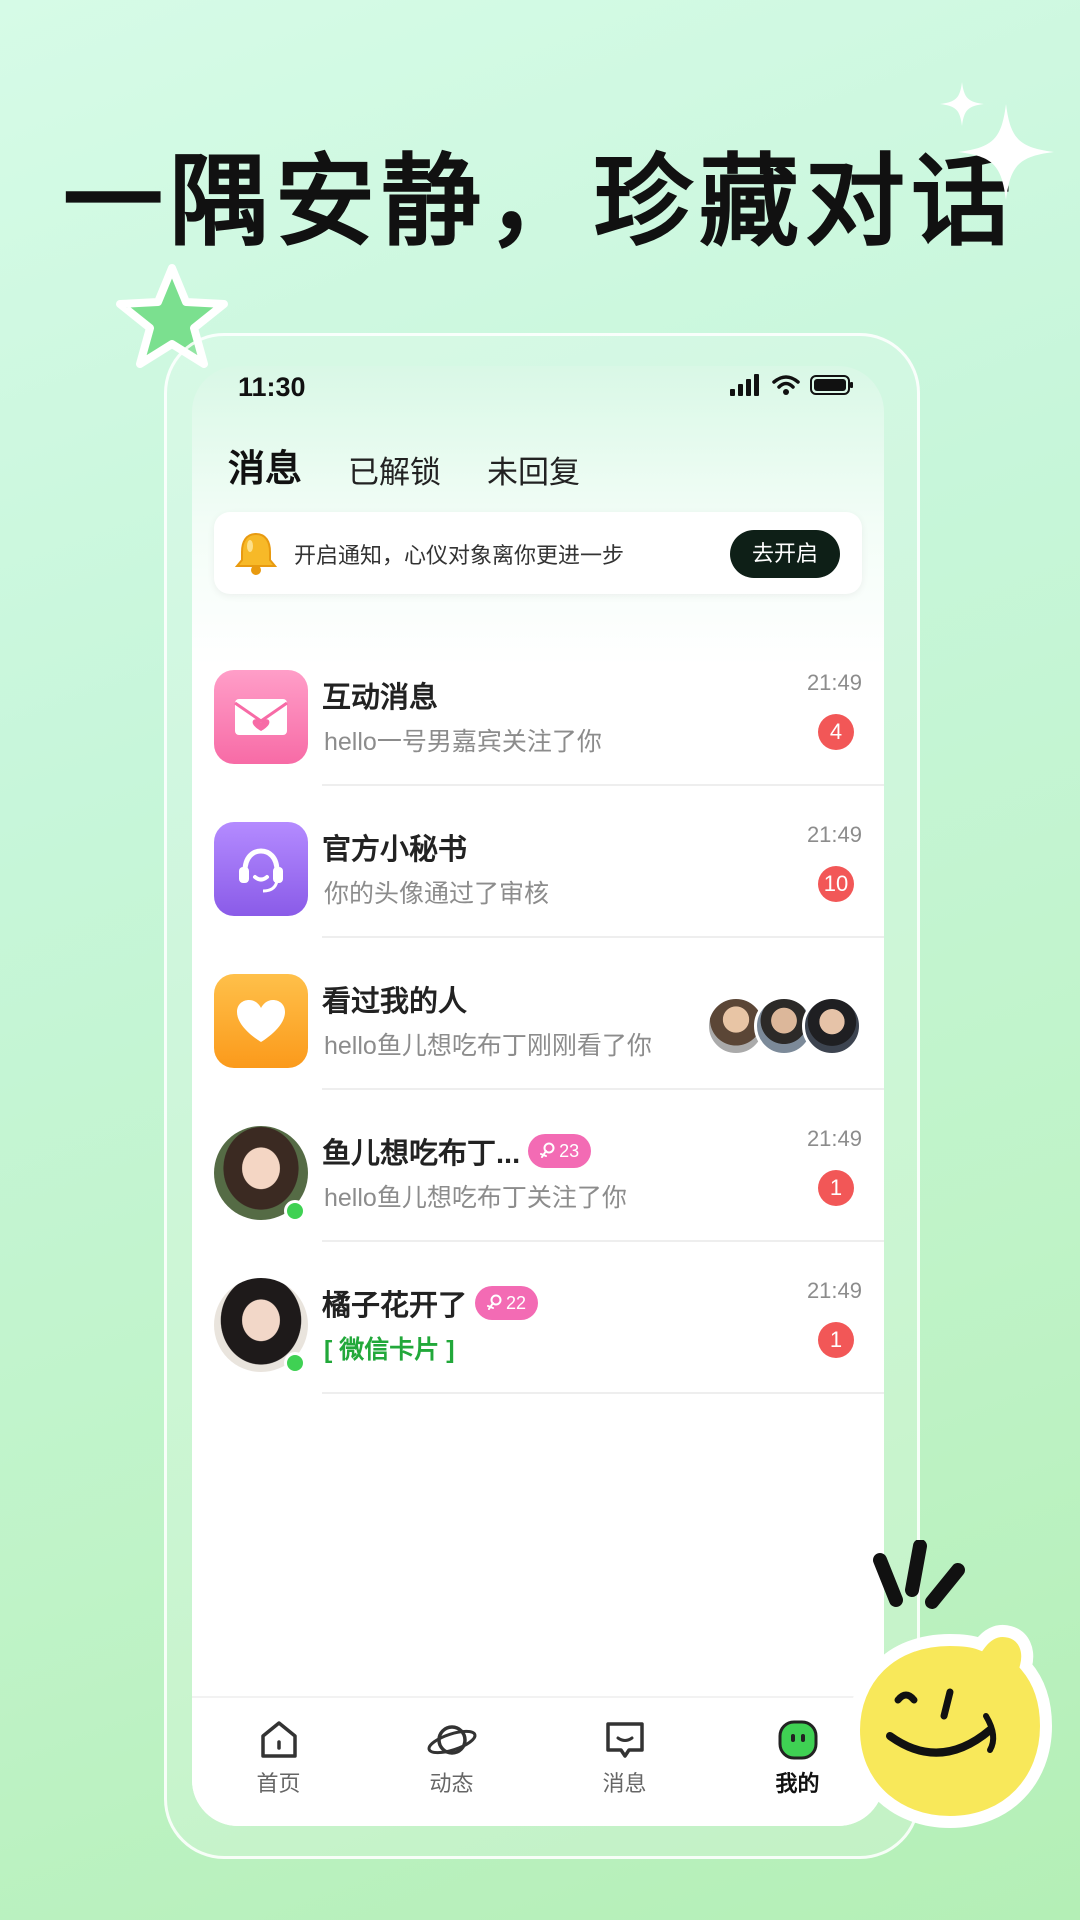  I want to click on profile-face-icon, so click(797, 1740).